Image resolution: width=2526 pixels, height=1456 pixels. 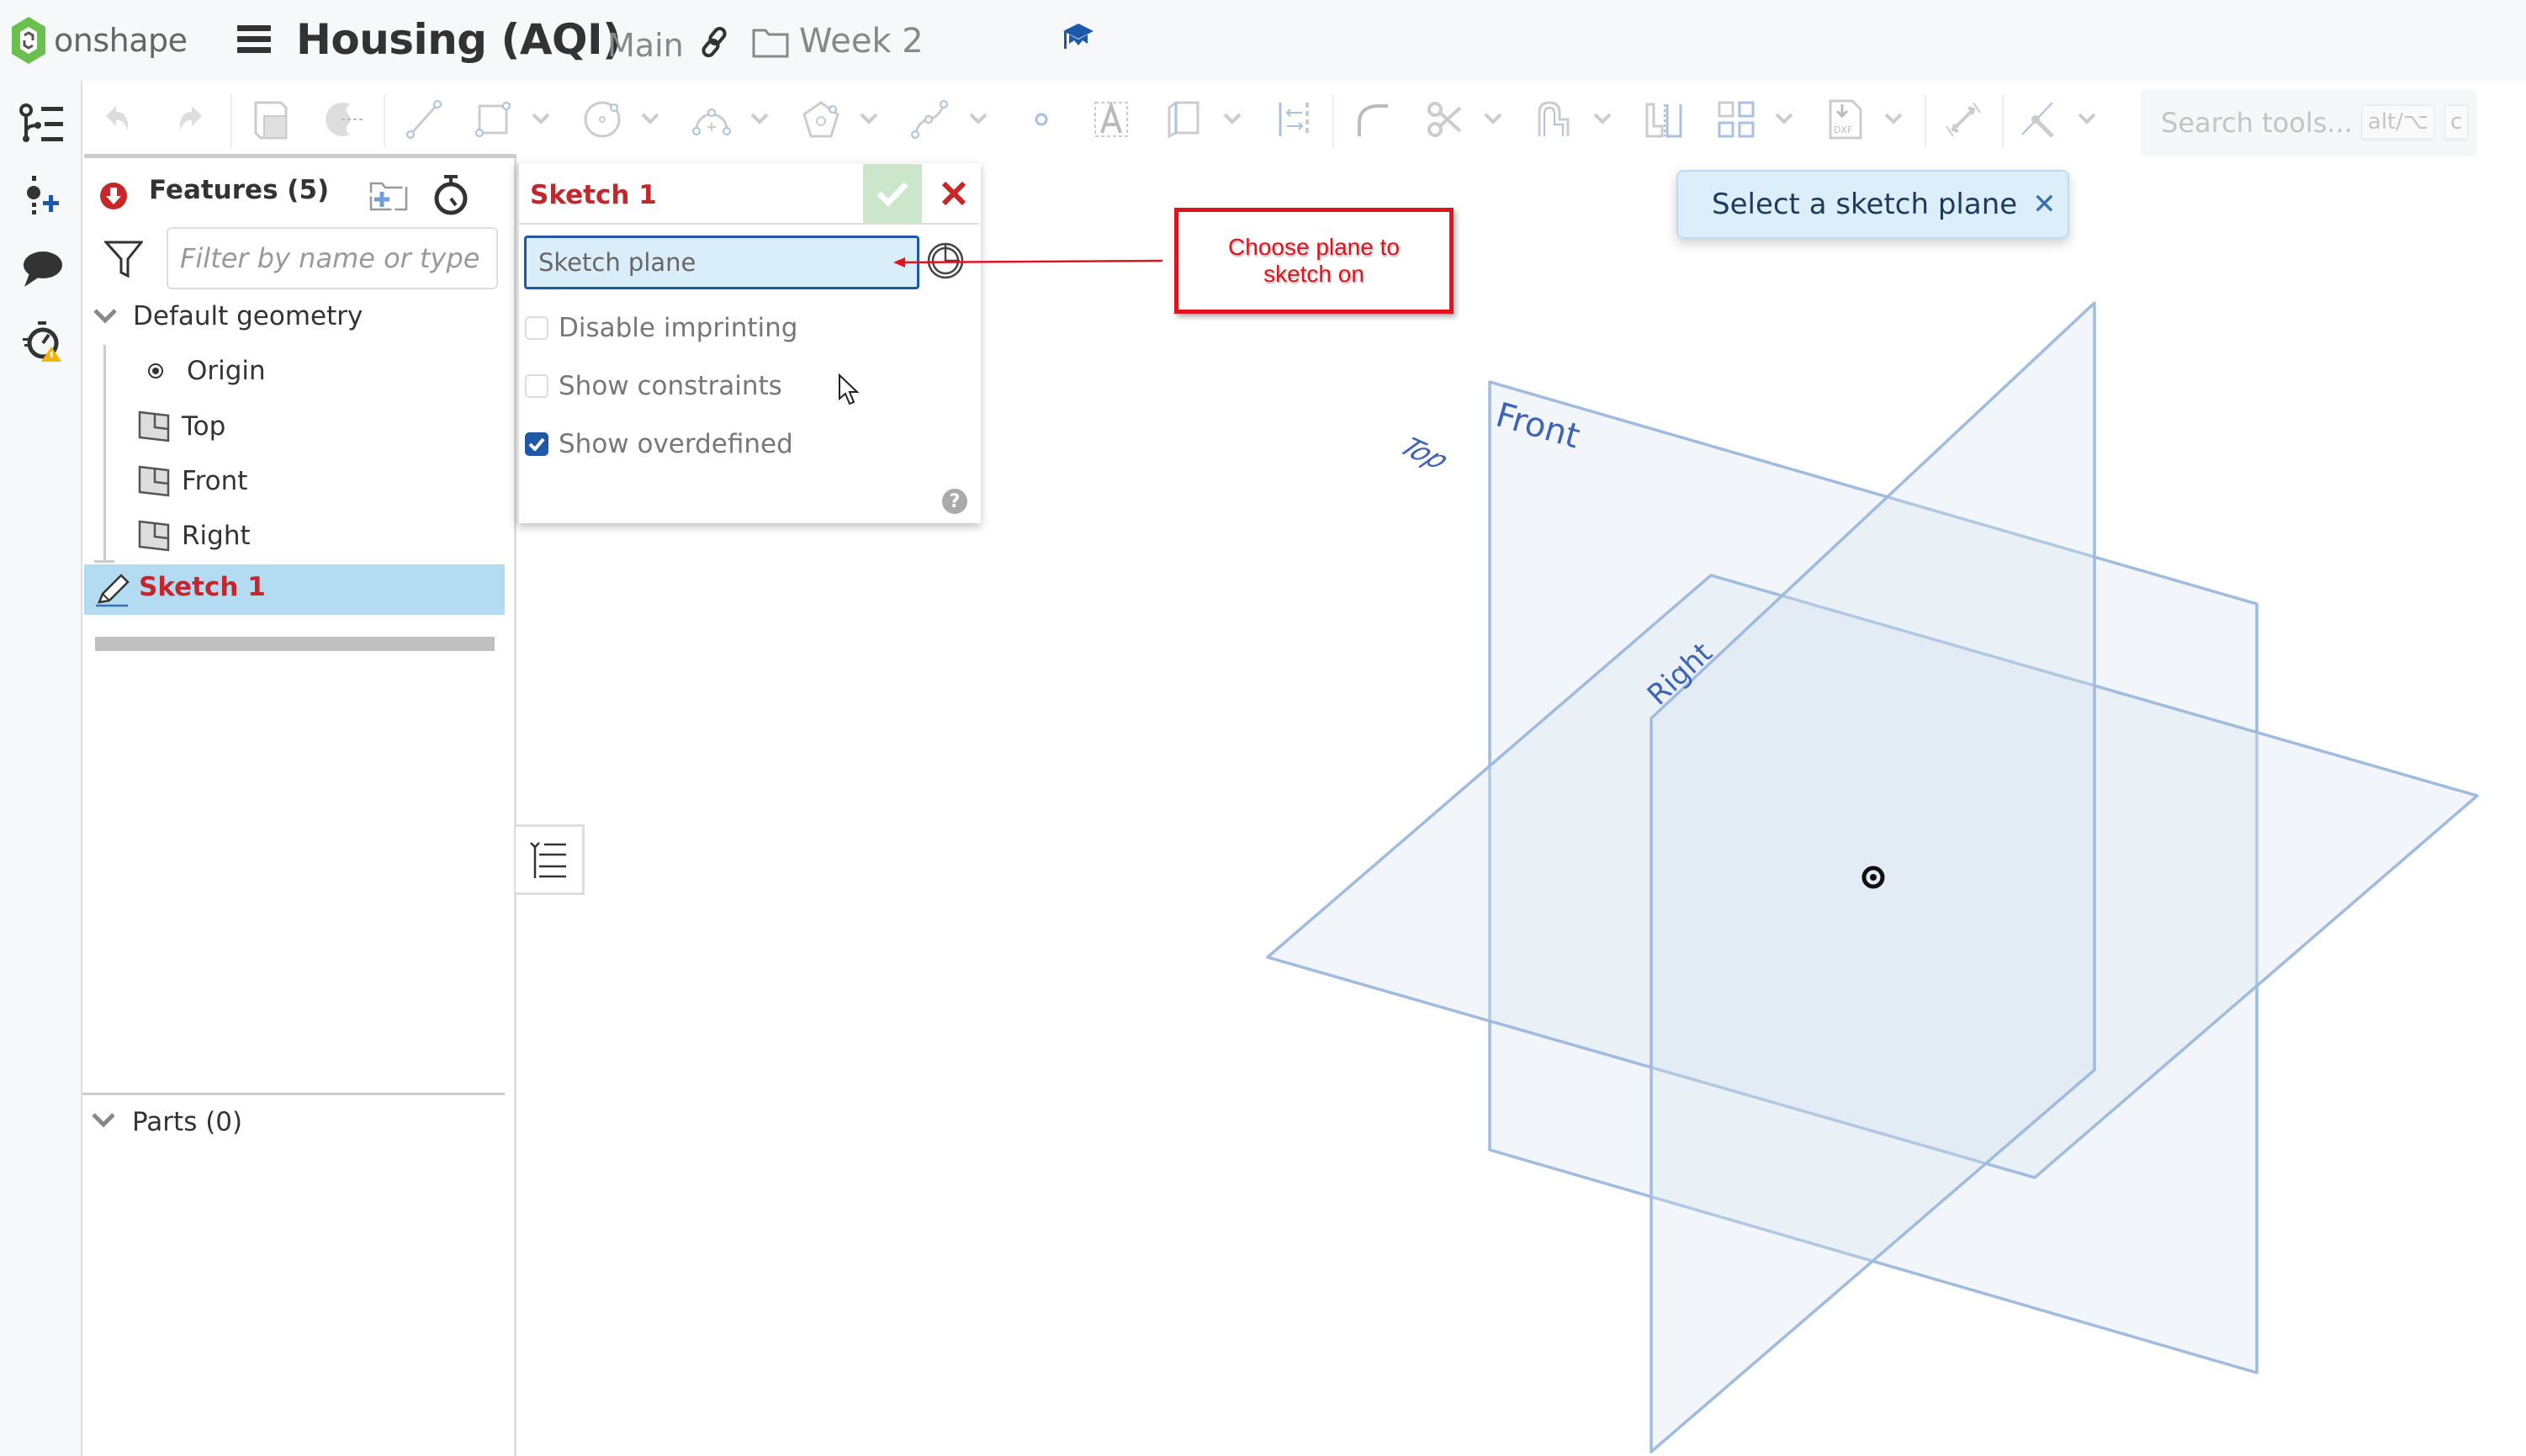 I want to click on new-sketch-button, so click(x=273, y=119).